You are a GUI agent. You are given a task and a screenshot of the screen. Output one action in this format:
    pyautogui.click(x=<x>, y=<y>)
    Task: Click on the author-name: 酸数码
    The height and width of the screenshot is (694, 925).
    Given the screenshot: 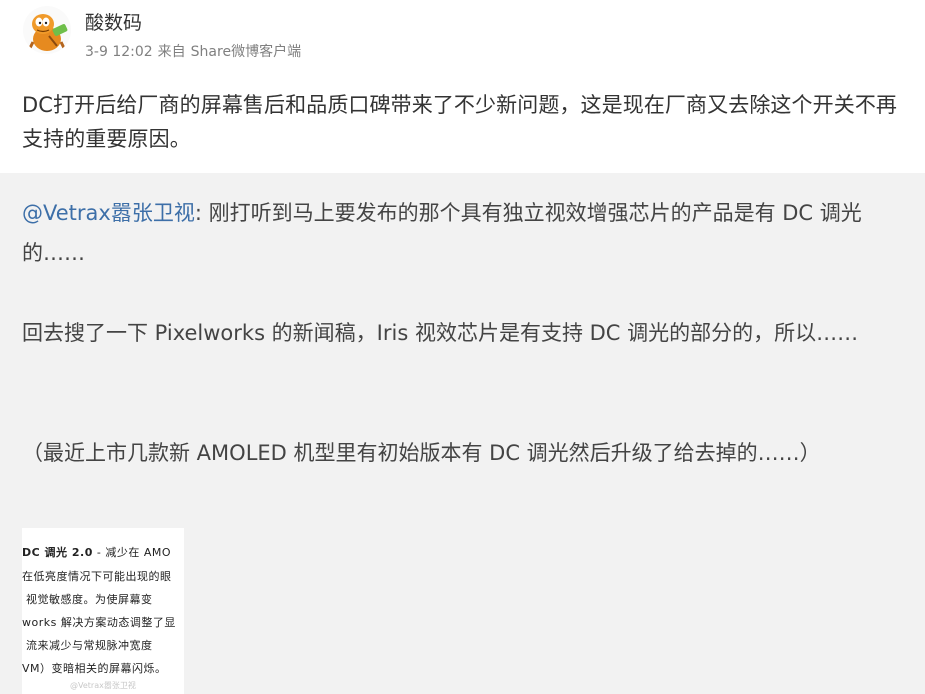 What is the action you would take?
    pyautogui.click(x=113, y=23)
    